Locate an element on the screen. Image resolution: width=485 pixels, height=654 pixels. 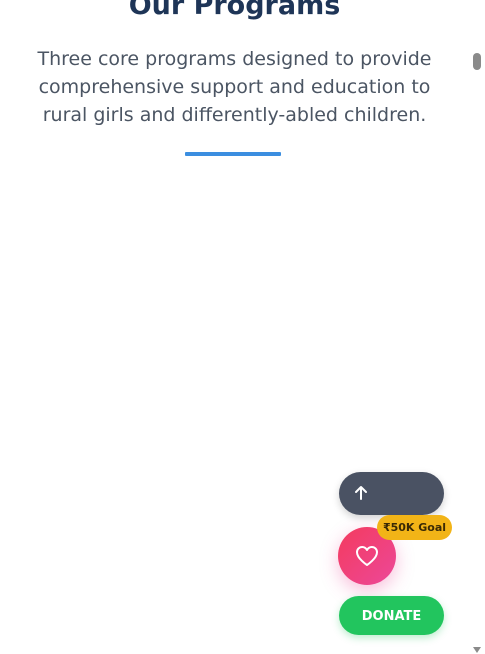
scroll-to-top-button is located at coordinates (391, 493).